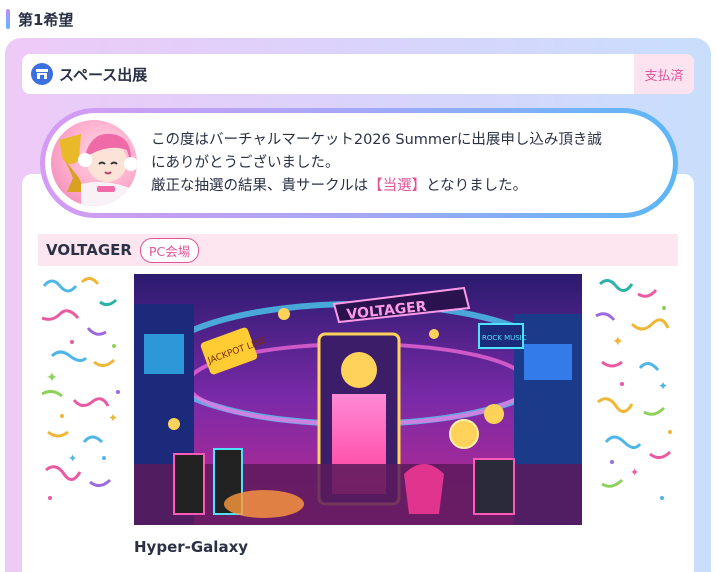 Image resolution: width=719 pixels, height=572 pixels. Describe the element at coordinates (637, 388) in the screenshot. I see `confetti-right-decoration: ✦ ✦ ✦` at that location.